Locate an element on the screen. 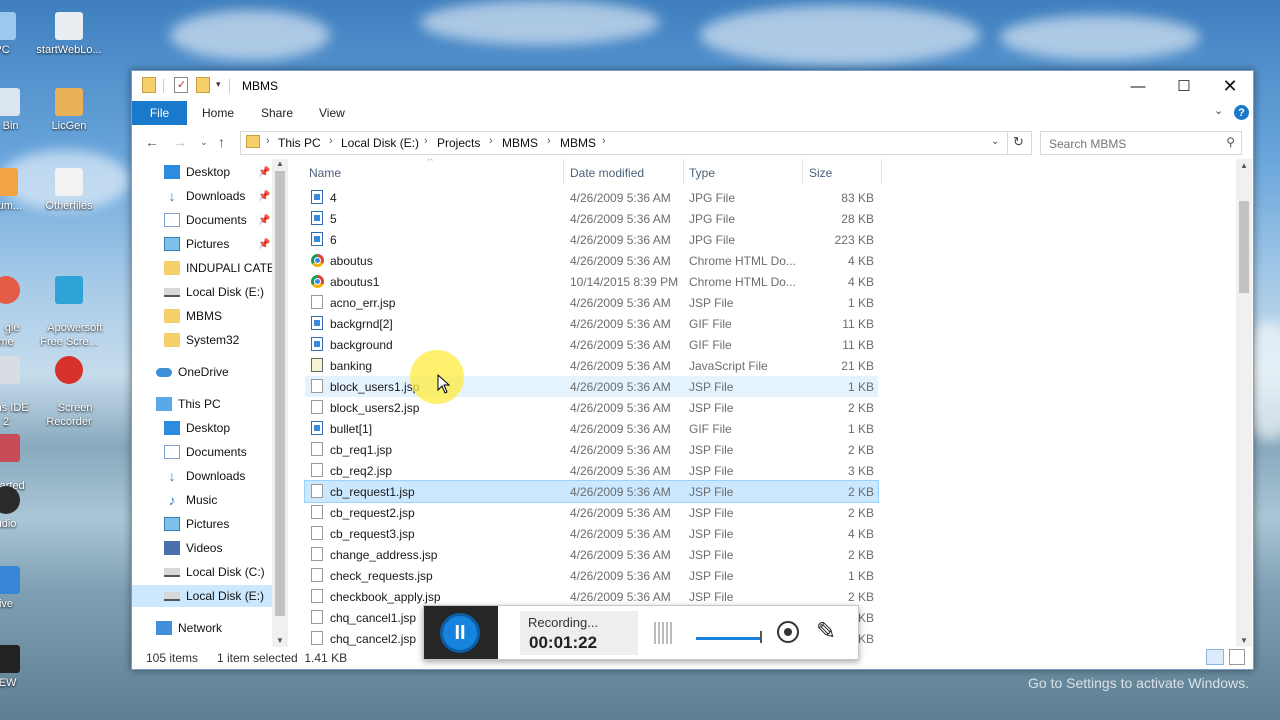  desktop-icon-otherfiles: Otherfiles is located at coordinates (69, 190).